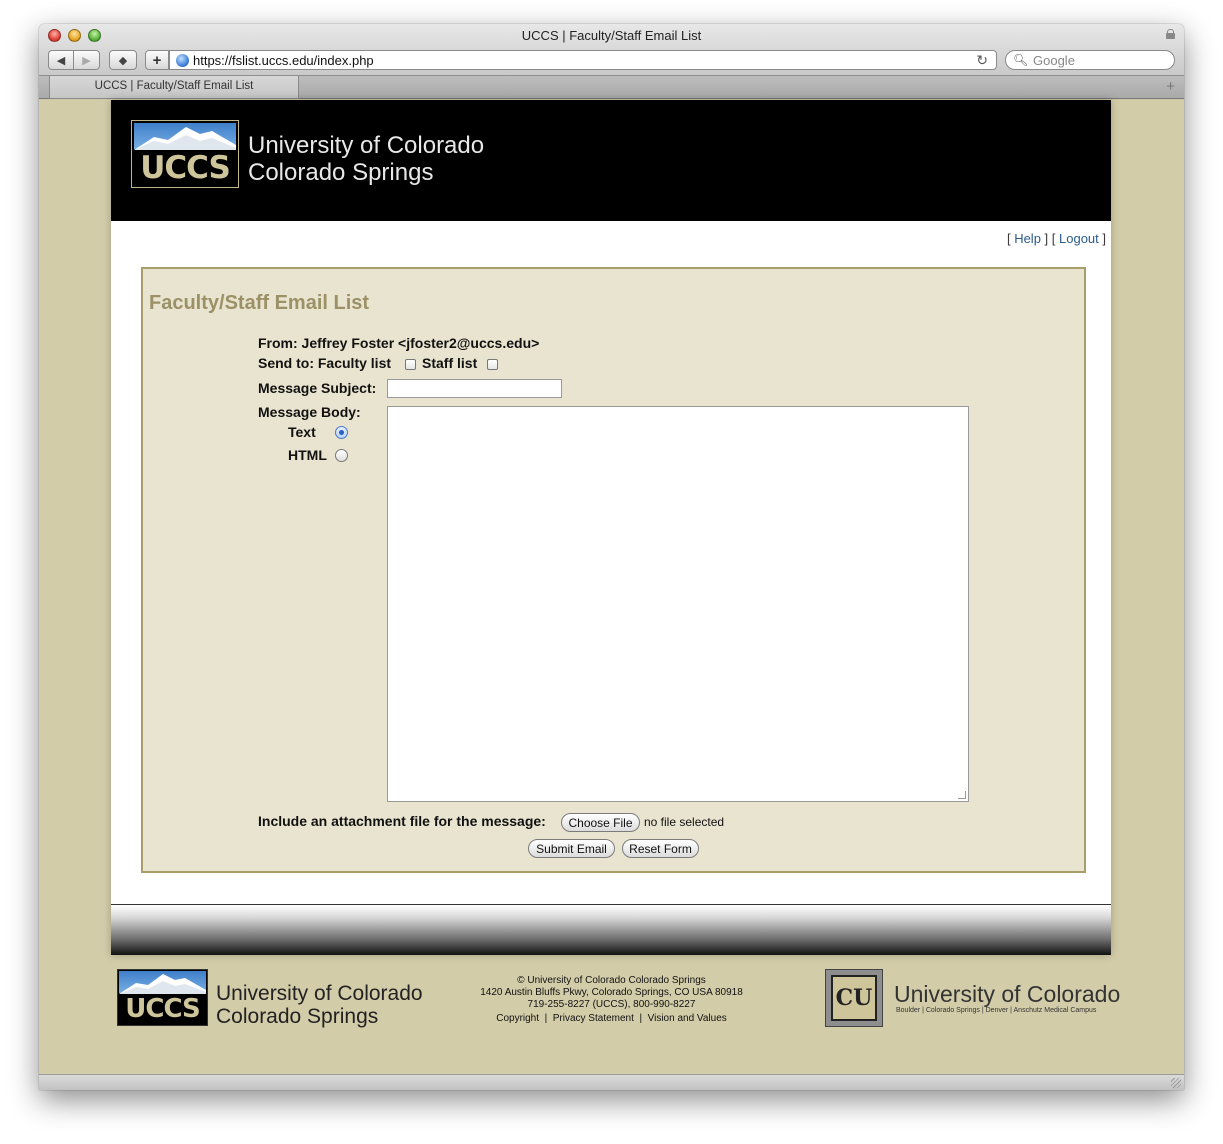 The width and height of the screenshot is (1223, 1144). What do you see at coordinates (341, 455) in the screenshot?
I see `format-html-radio` at bounding box center [341, 455].